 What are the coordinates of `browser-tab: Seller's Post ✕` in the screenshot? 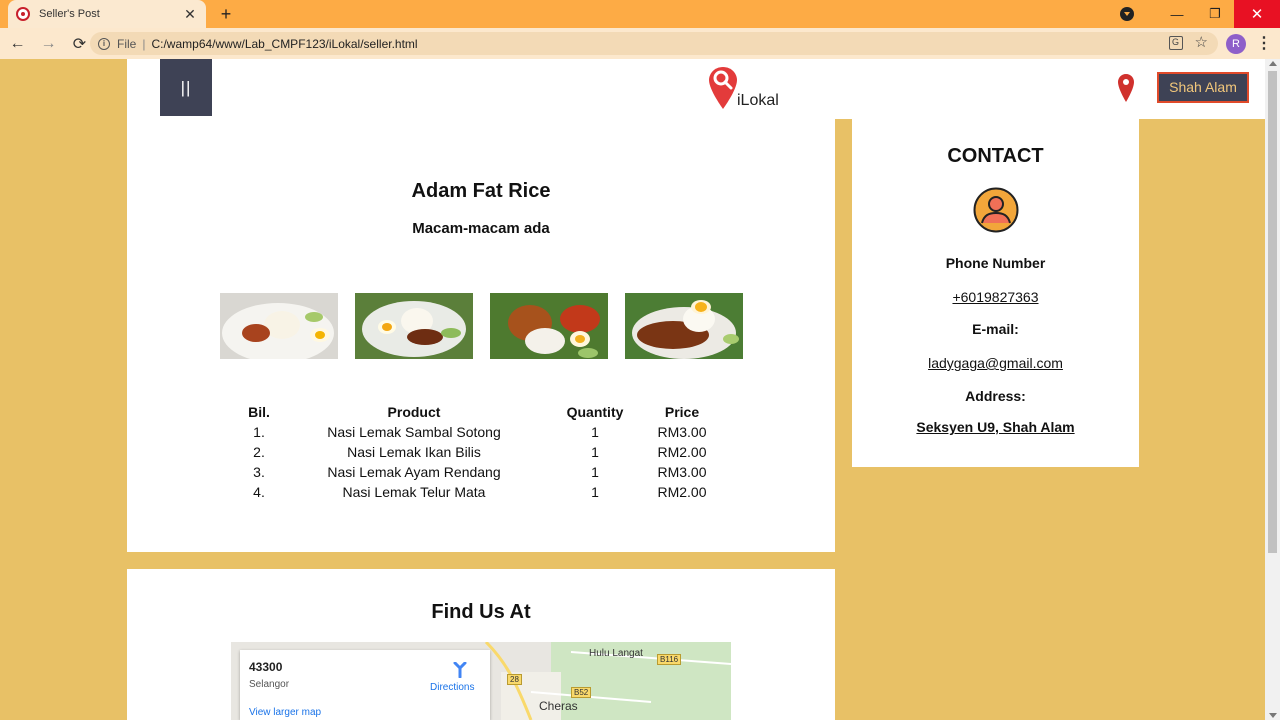 It's located at (107, 14).